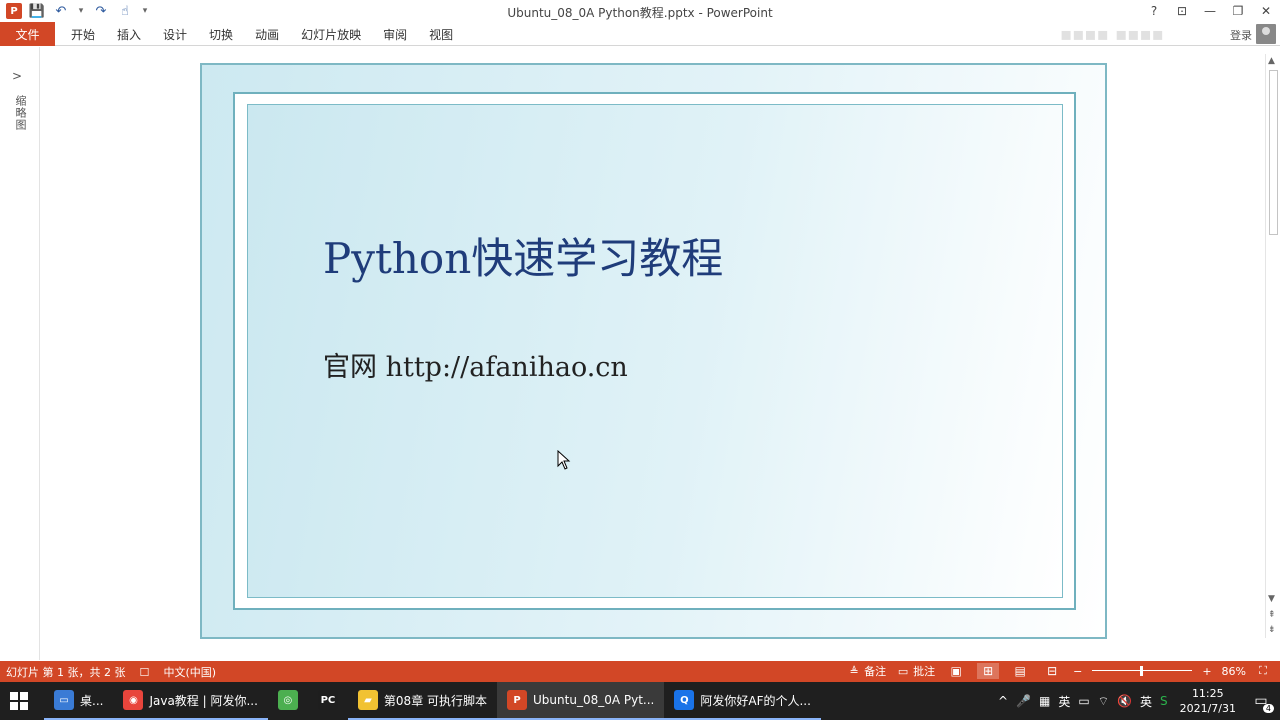 This screenshot has width=1280, height=720. I want to click on zoom-slider, so click(1142, 671).